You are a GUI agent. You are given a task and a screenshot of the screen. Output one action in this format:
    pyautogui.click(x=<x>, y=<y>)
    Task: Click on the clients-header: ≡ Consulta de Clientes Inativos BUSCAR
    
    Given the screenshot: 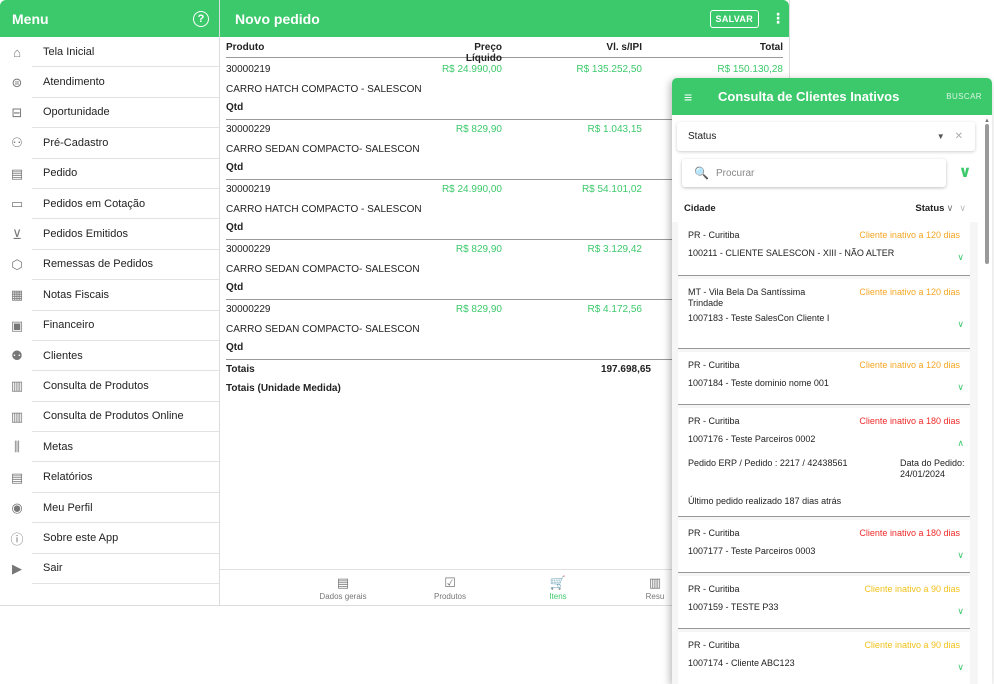 What is the action you would take?
    pyautogui.click(x=832, y=96)
    